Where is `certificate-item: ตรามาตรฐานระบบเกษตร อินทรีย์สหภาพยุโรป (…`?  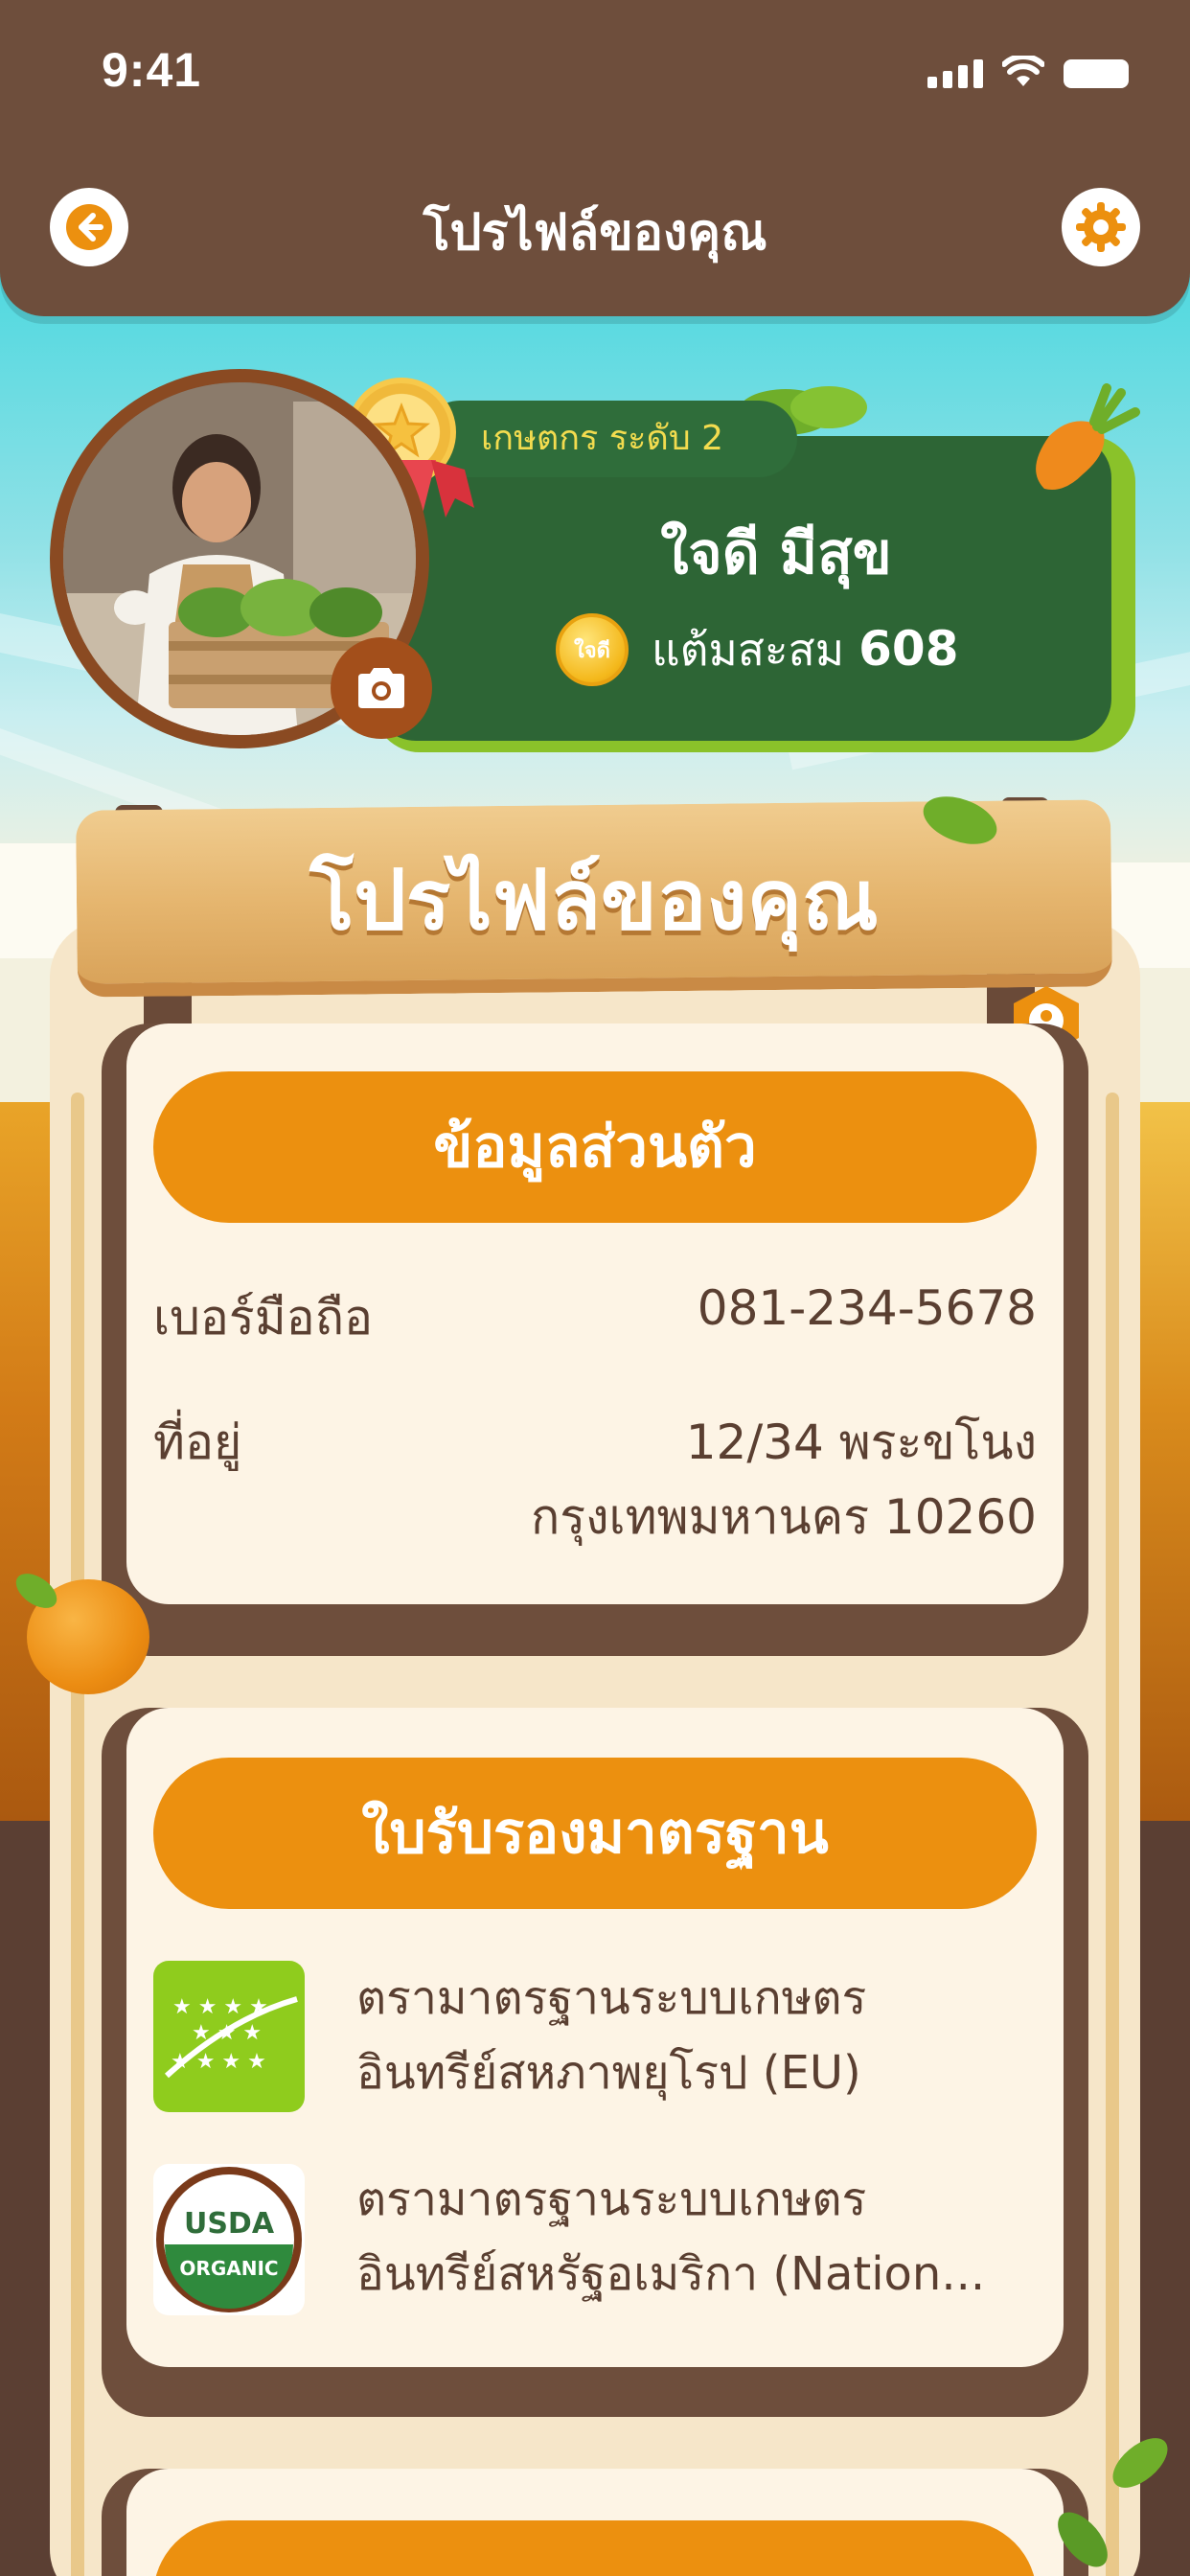 certificate-item: ตรามาตรฐานระบบเกษตร อินทรีย์สหภาพยุโรป (… is located at coordinates (697, 2035).